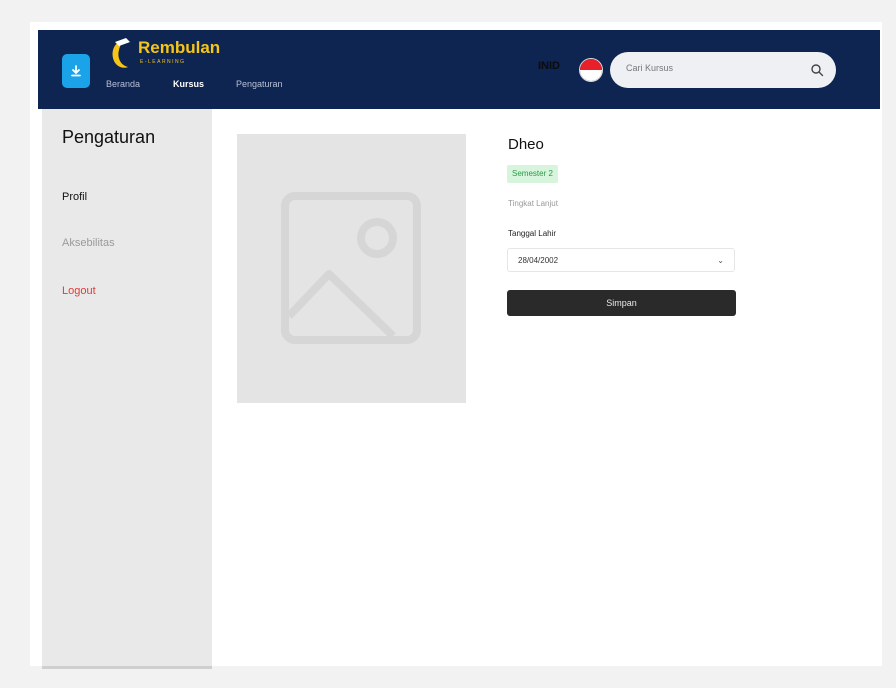 The width and height of the screenshot is (896, 688). I want to click on level-text: Tingkat Lanjut, so click(533, 203).